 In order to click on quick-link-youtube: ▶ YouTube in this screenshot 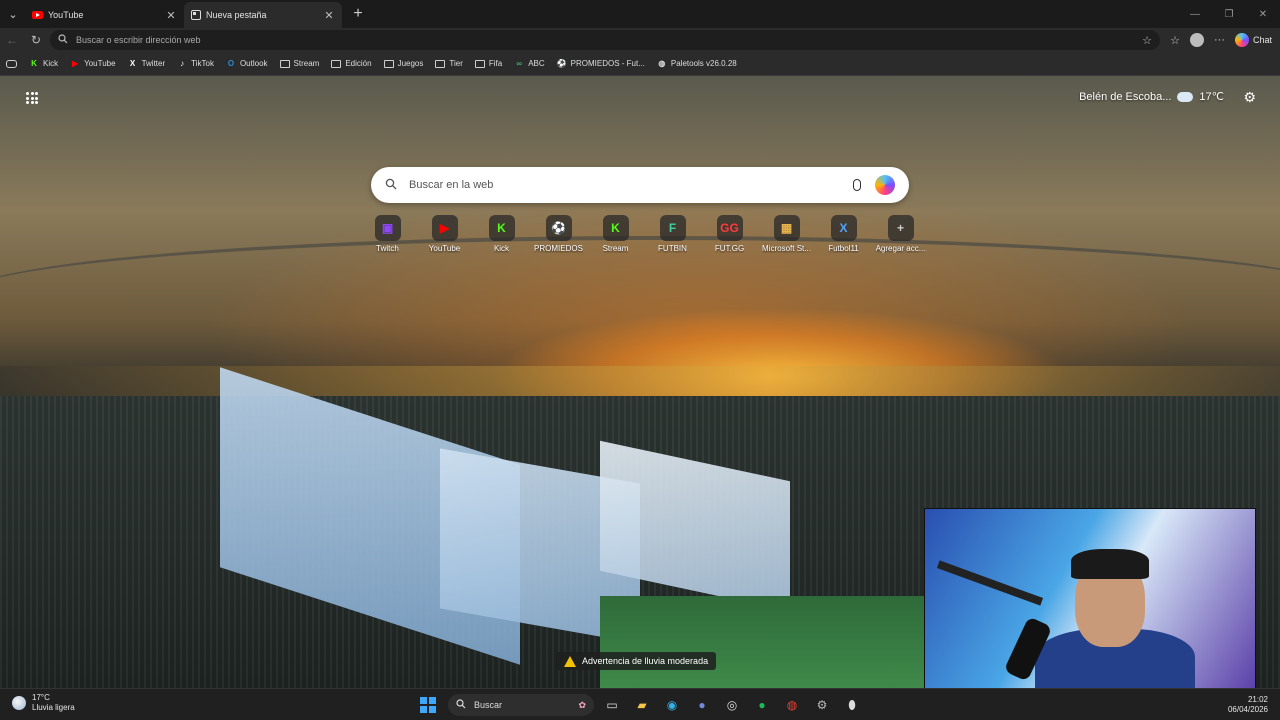, I will do `click(444, 234)`.